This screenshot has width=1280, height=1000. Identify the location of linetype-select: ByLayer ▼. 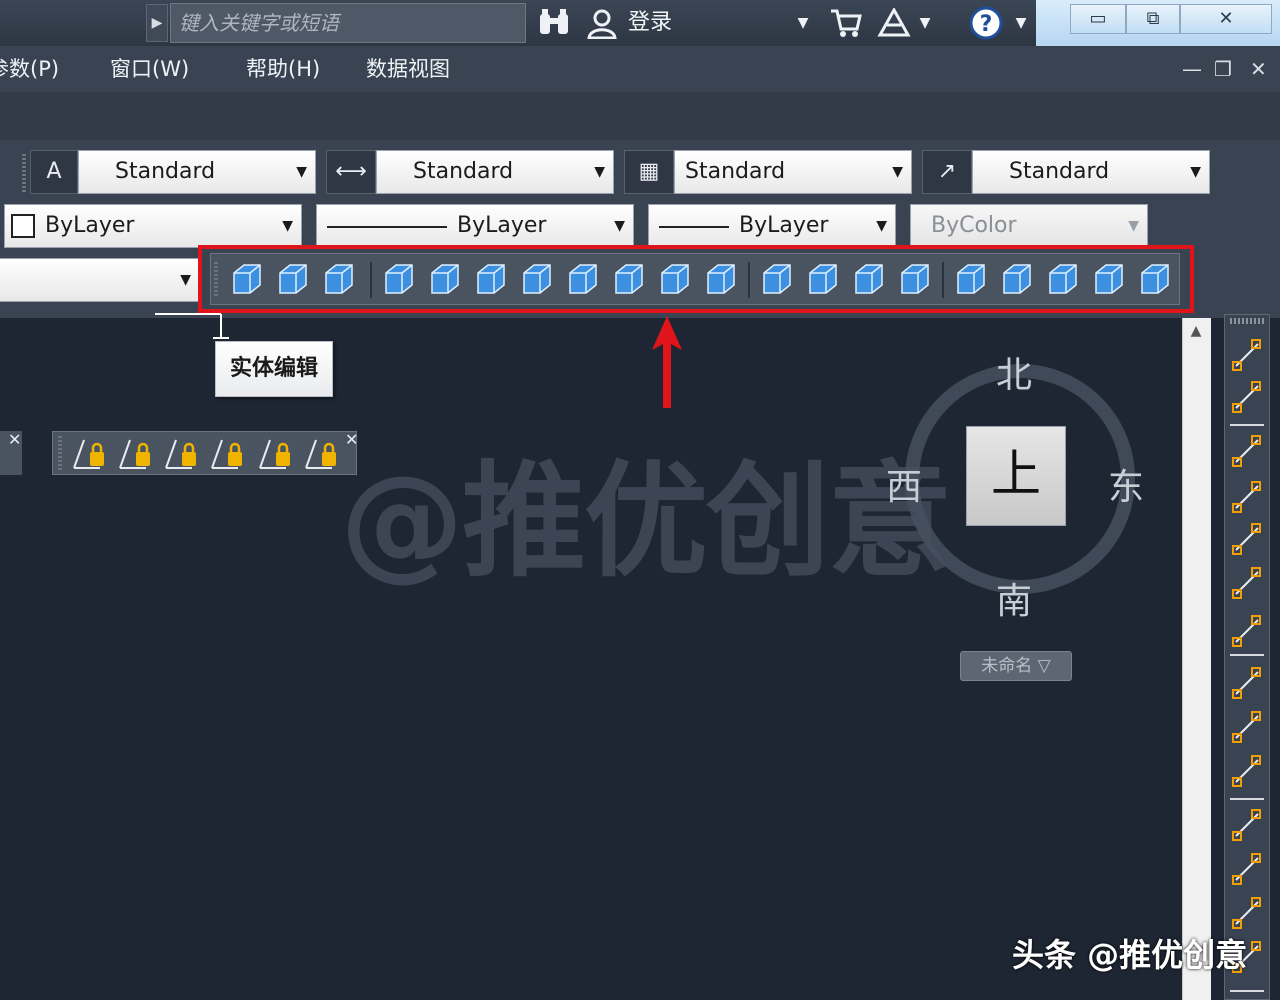
(475, 226).